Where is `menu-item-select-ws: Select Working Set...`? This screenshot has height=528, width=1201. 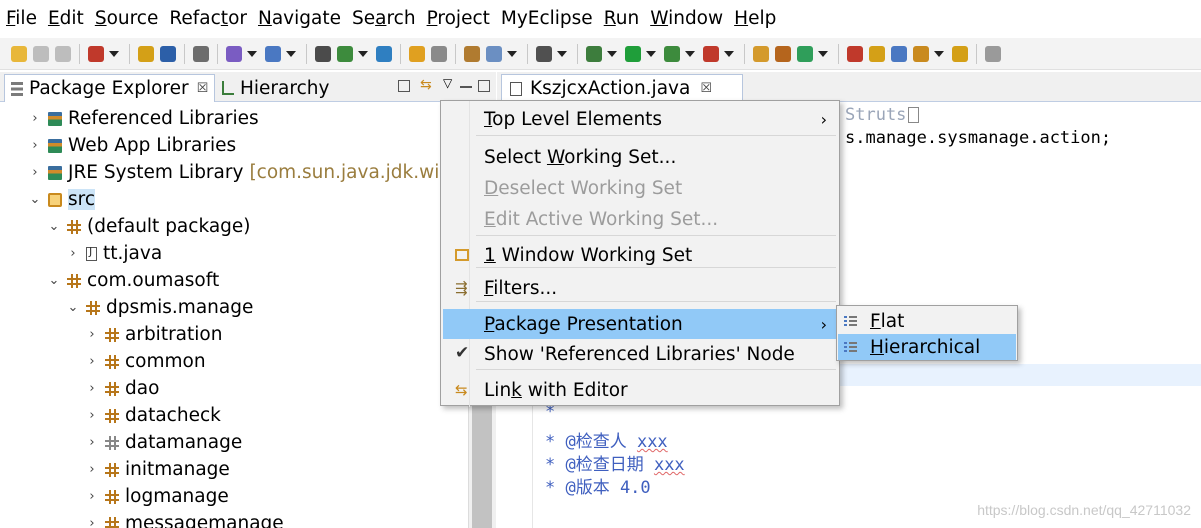 menu-item-select-ws: Select Working Set... is located at coordinates (640, 157).